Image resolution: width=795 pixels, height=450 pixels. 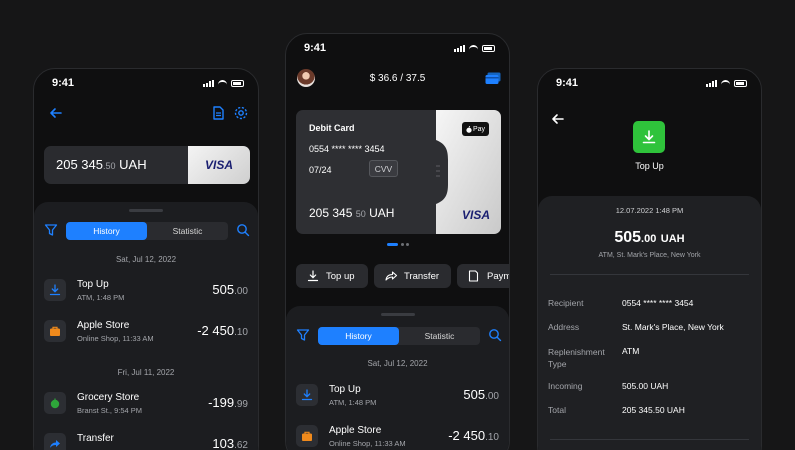 What do you see at coordinates (673, 327) in the screenshot?
I see `detail-value: St. Mark's Place, New York` at bounding box center [673, 327].